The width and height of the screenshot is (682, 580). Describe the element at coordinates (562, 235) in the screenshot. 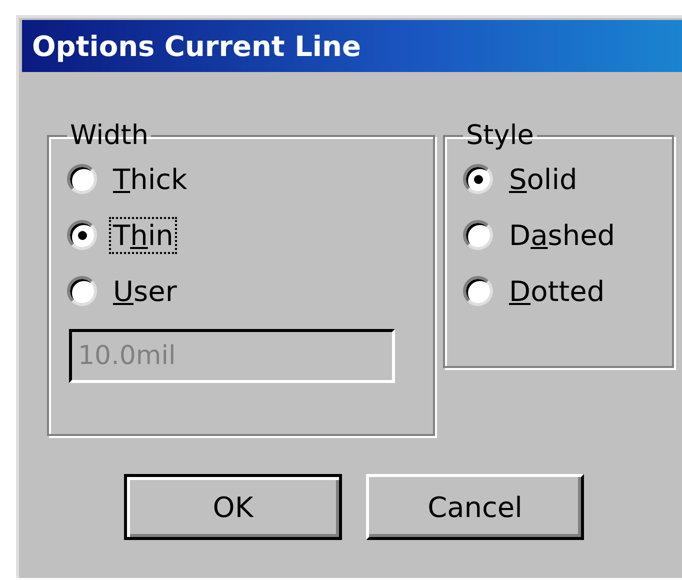

I see `radio-label: Dashed` at that location.